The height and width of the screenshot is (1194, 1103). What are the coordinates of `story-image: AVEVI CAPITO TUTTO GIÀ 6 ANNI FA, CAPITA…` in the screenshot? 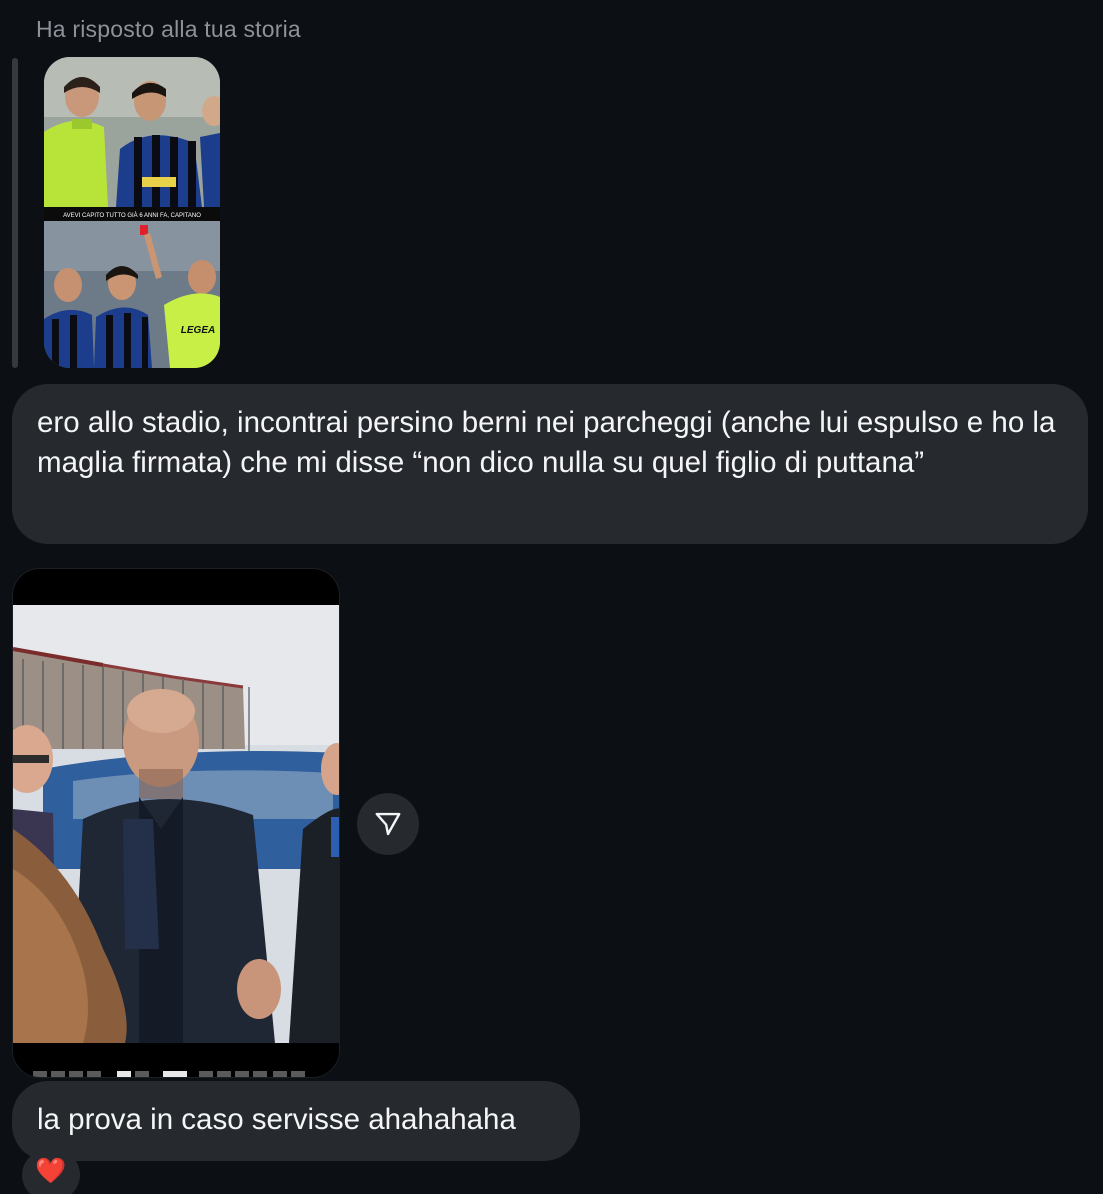 It's located at (132, 212).